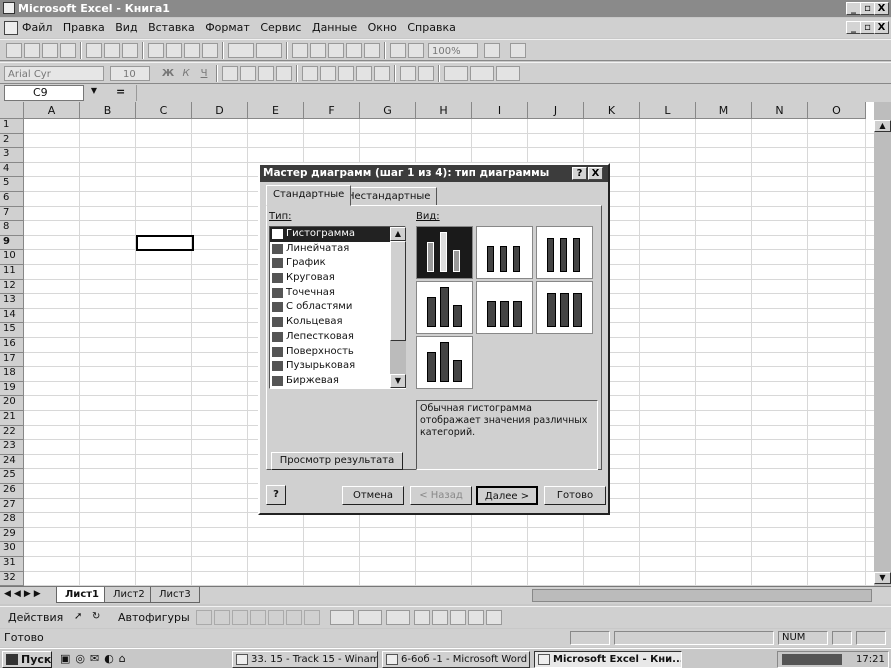  Describe the element at coordinates (192, 50) in the screenshot. I see `paste-icon` at that location.